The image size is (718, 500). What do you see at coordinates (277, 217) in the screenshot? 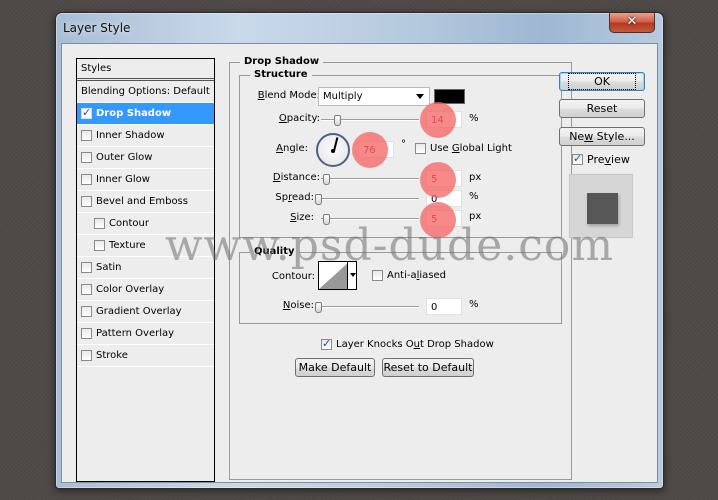
I see `size-row: Size:` at bounding box center [277, 217].